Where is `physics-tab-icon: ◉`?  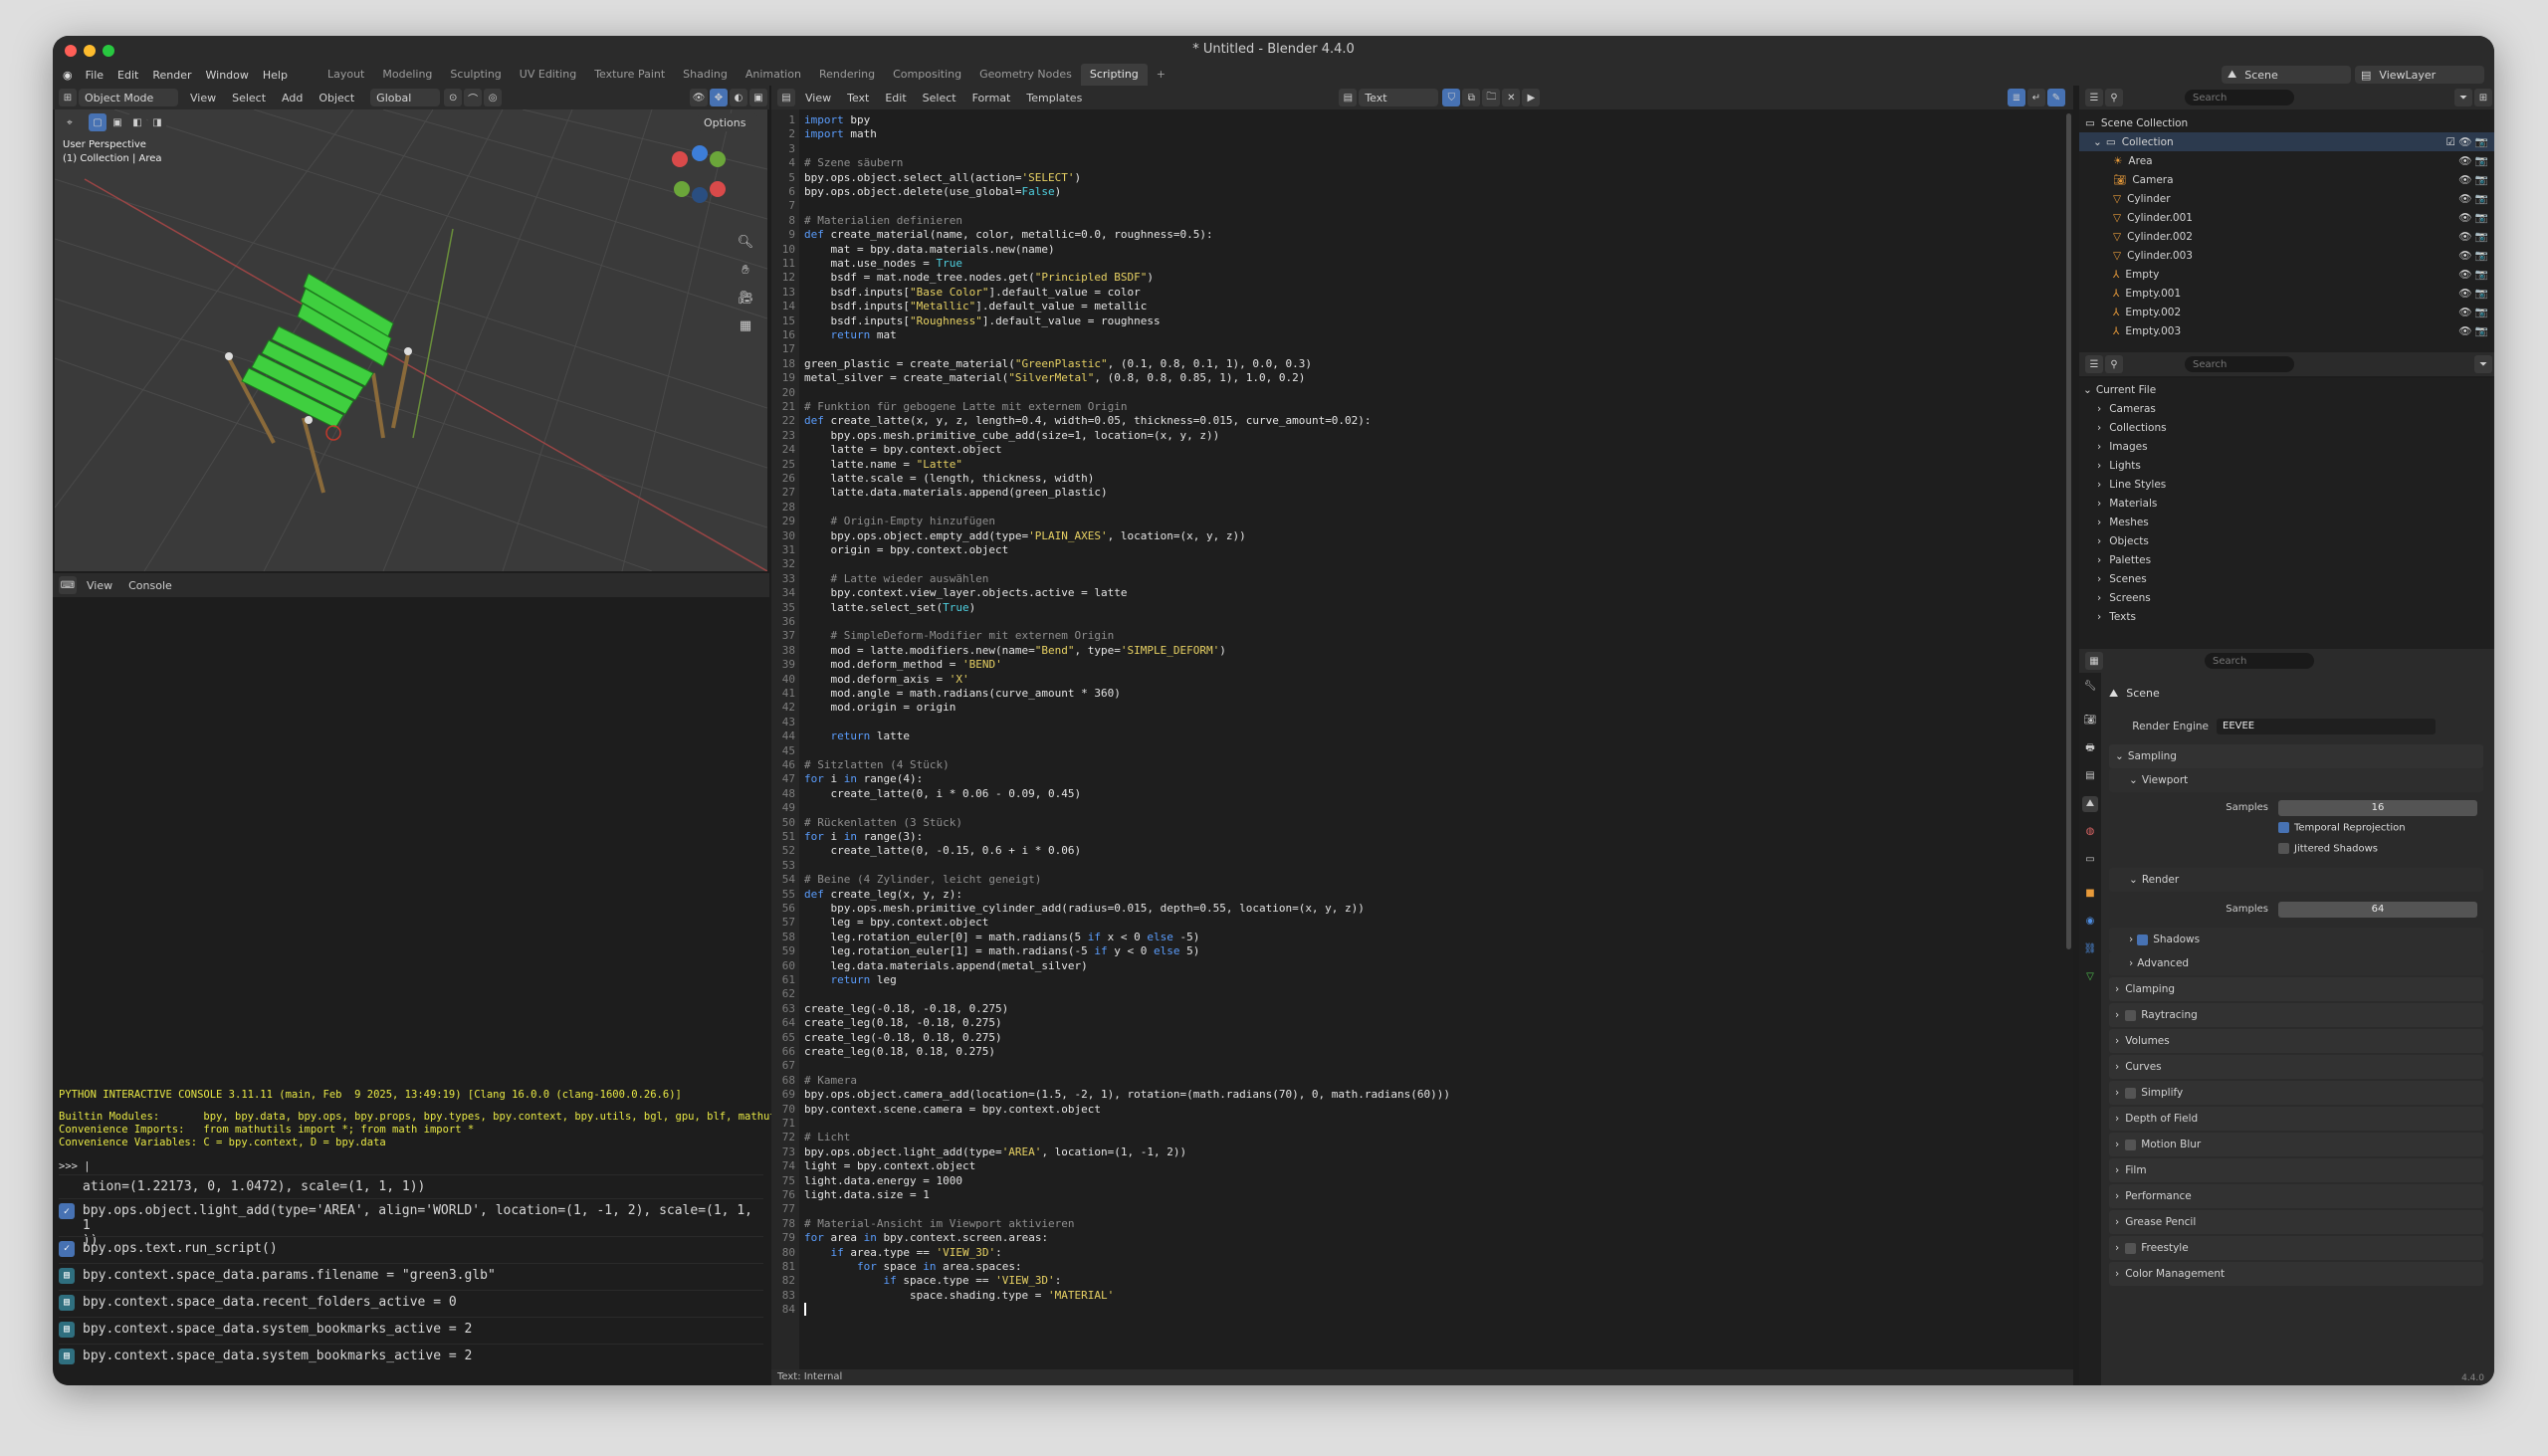
physics-tab-icon: ◉ is located at coordinates (2090, 922).